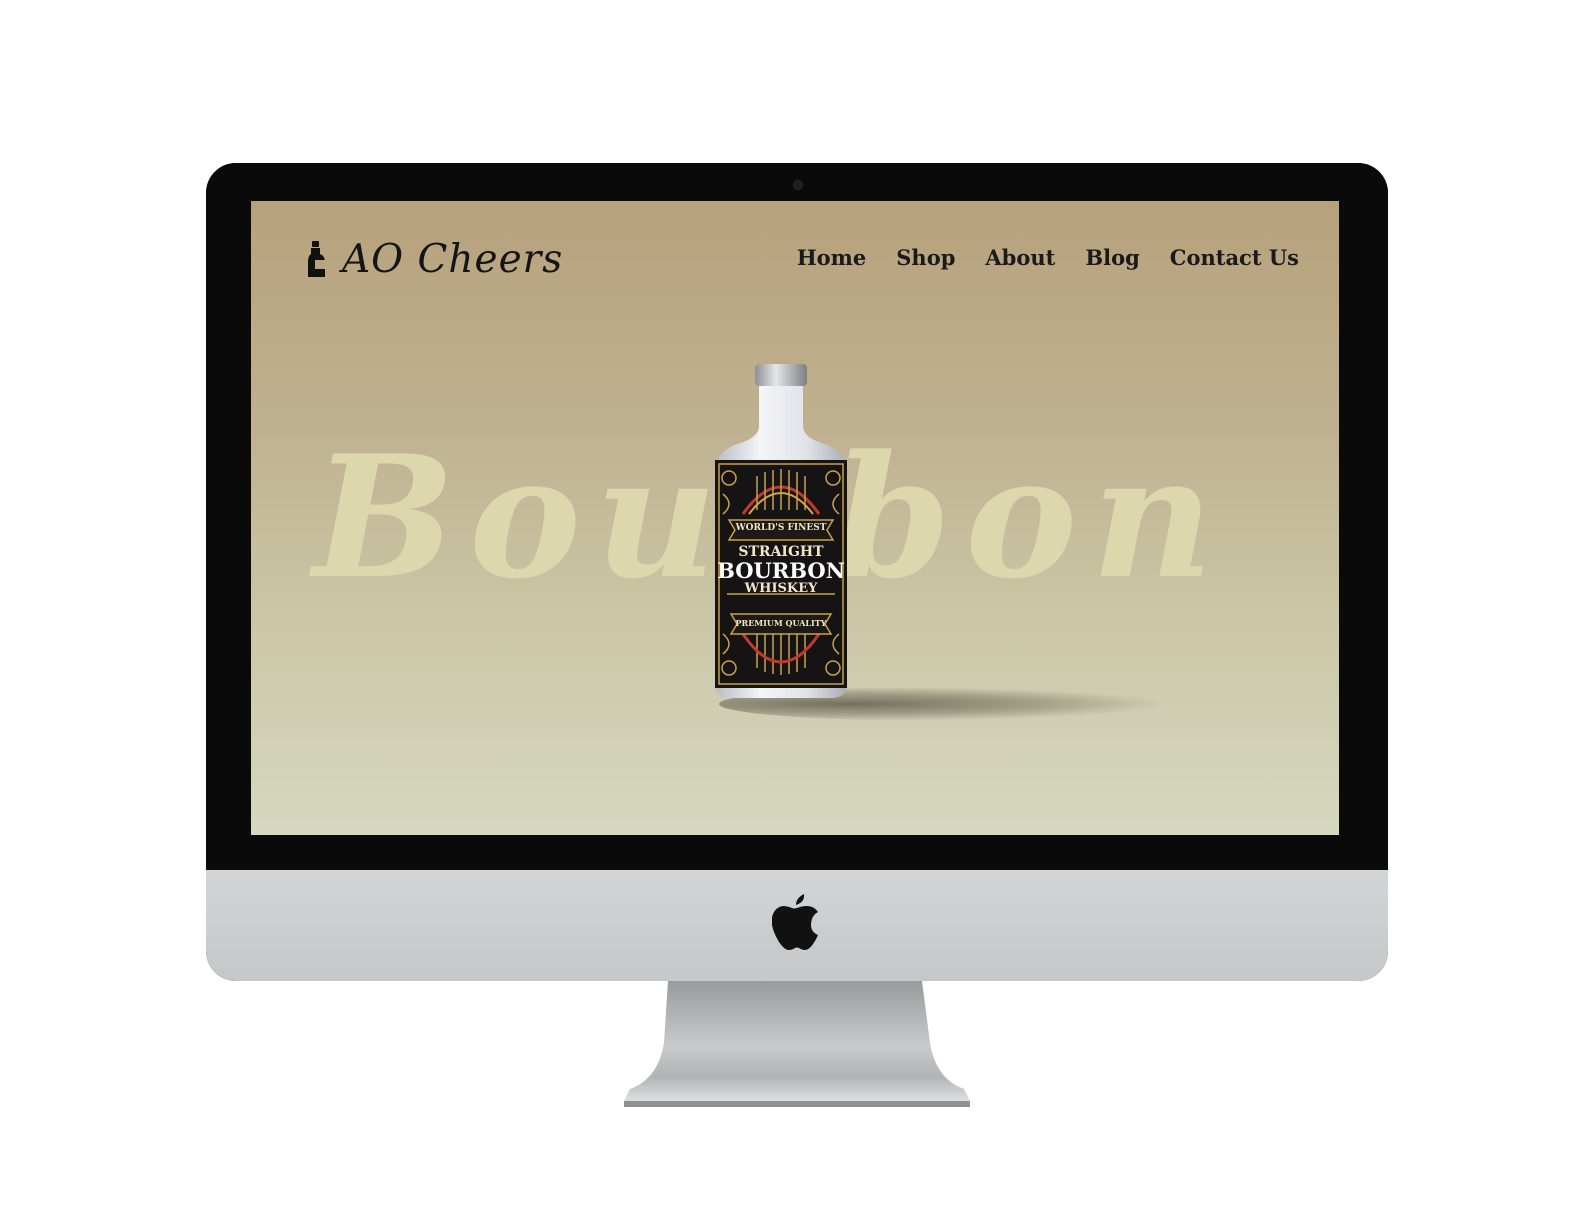 The image size is (1576, 1216). What do you see at coordinates (781, 528) in the screenshot?
I see `label-top-text: WORLD'S FINEST` at bounding box center [781, 528].